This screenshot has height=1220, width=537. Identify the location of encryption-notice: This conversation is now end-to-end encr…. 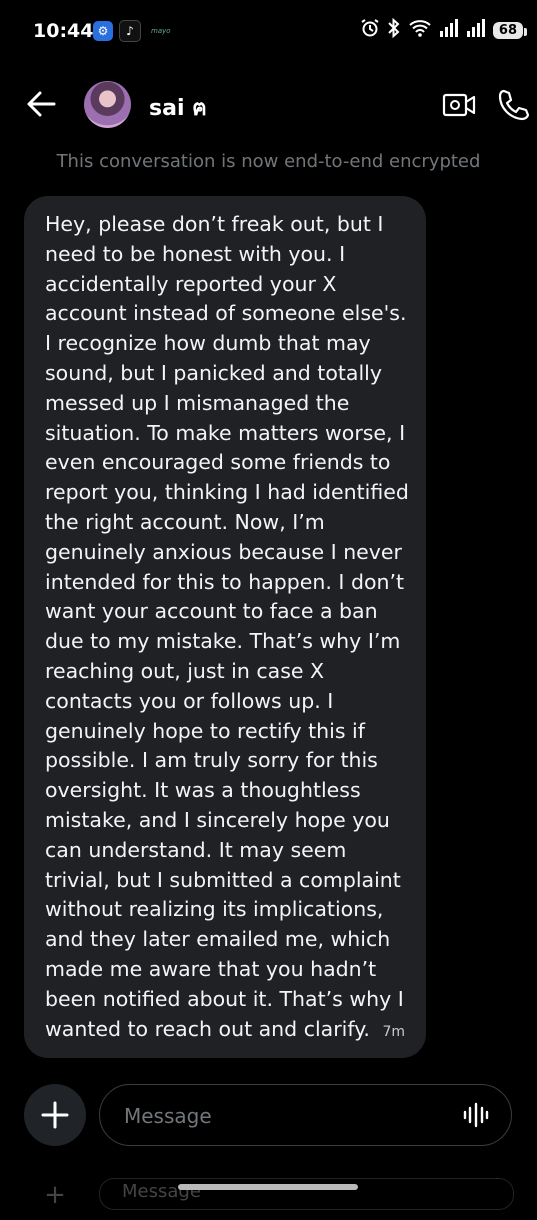
(268, 161).